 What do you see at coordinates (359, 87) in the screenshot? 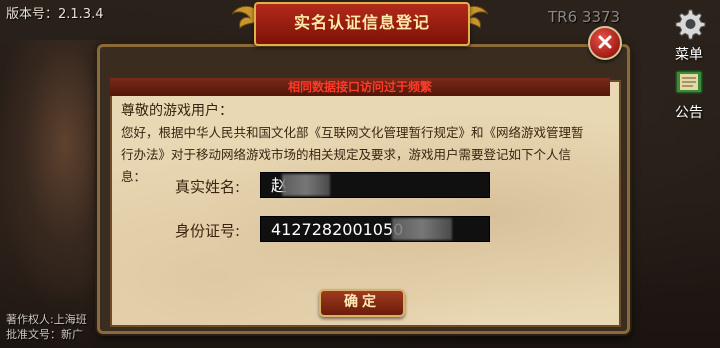
I see `warning-message: 相同数据接口访问过于频繁` at bounding box center [359, 87].